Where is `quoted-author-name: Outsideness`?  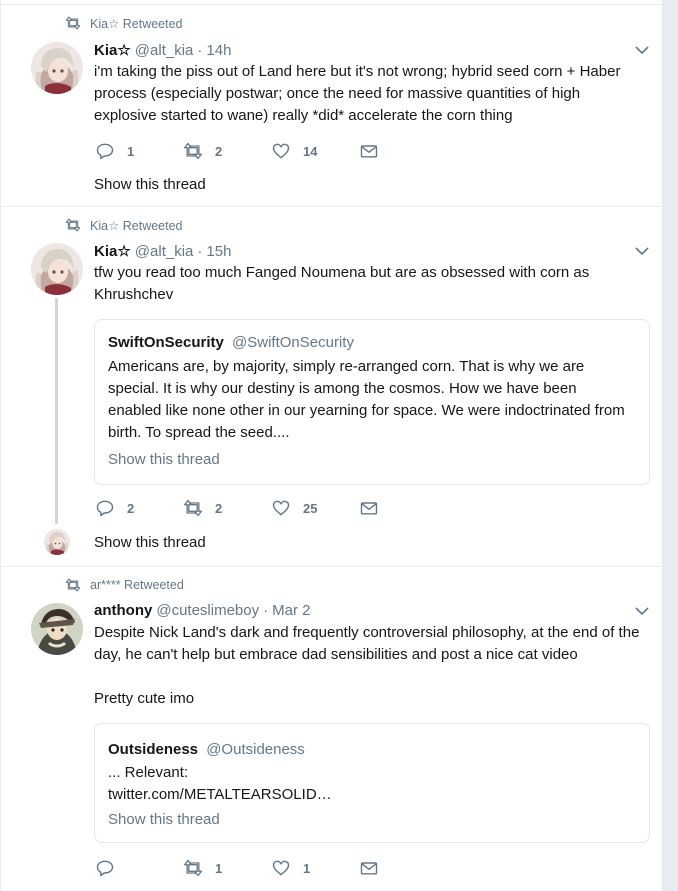
quoted-author-name: Outsideness is located at coordinates (153, 749).